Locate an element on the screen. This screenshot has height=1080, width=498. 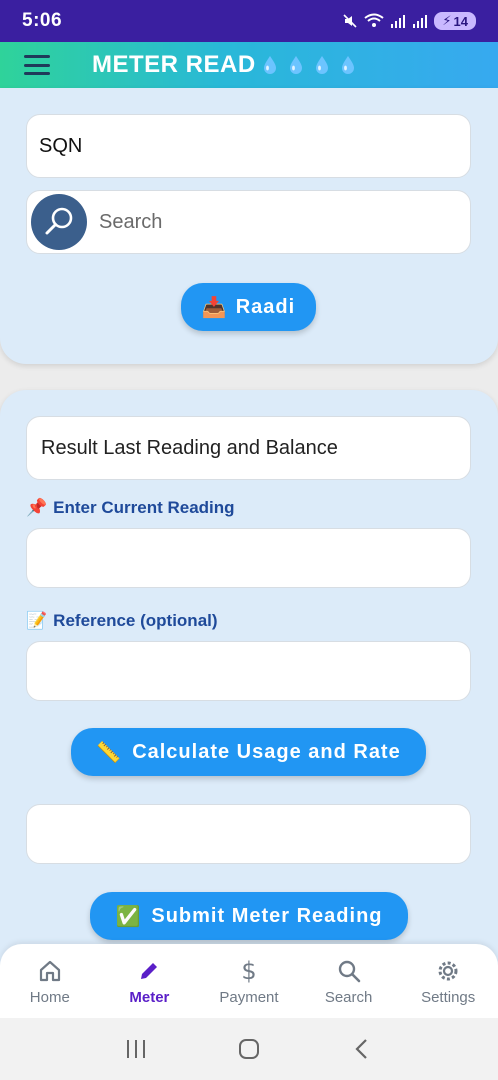
hamburger-menu-icon is located at coordinates (37, 65).